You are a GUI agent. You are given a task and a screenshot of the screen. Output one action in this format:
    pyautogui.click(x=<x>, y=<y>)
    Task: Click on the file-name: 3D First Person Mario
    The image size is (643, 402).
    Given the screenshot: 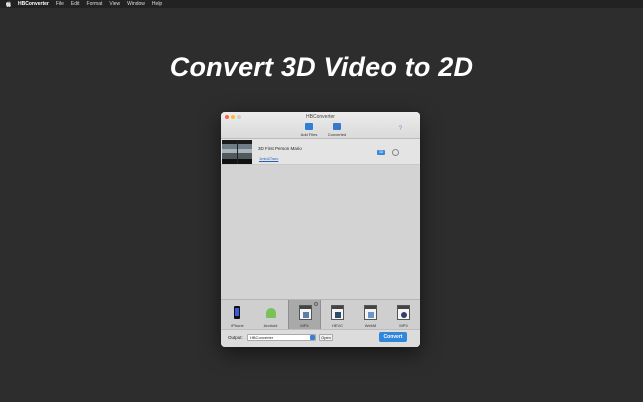 What is the action you would take?
    pyautogui.click(x=280, y=148)
    